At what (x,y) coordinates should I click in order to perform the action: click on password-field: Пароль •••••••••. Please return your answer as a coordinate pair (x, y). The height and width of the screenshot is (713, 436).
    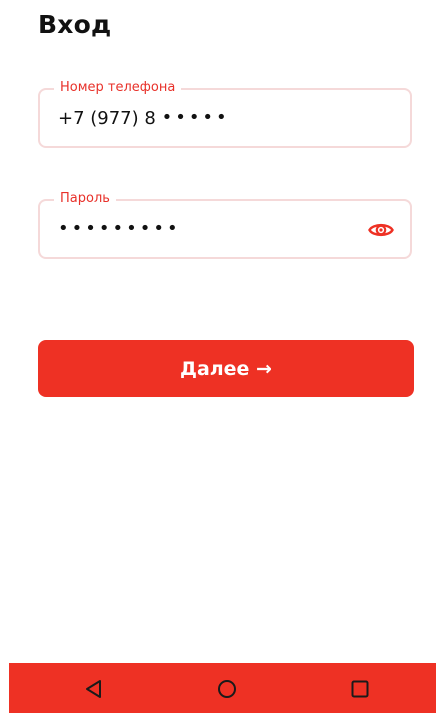
    Looking at the image, I should click on (225, 224).